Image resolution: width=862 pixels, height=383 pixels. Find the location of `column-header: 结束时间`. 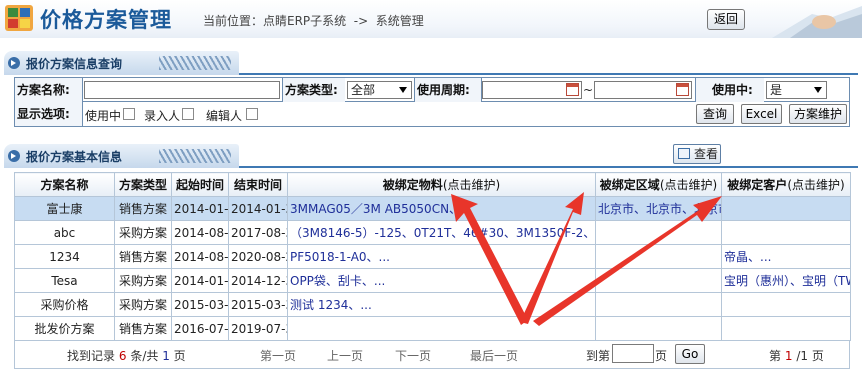

column-header: 结束时间 is located at coordinates (258, 184).